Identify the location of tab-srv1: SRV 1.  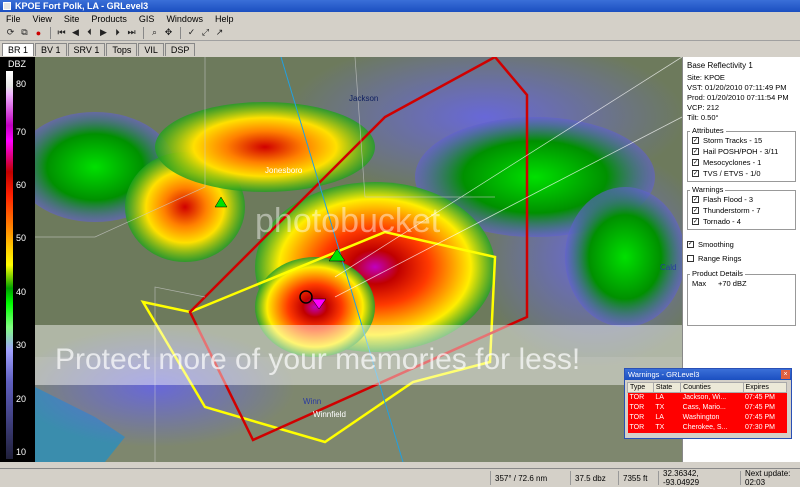
(86, 49).